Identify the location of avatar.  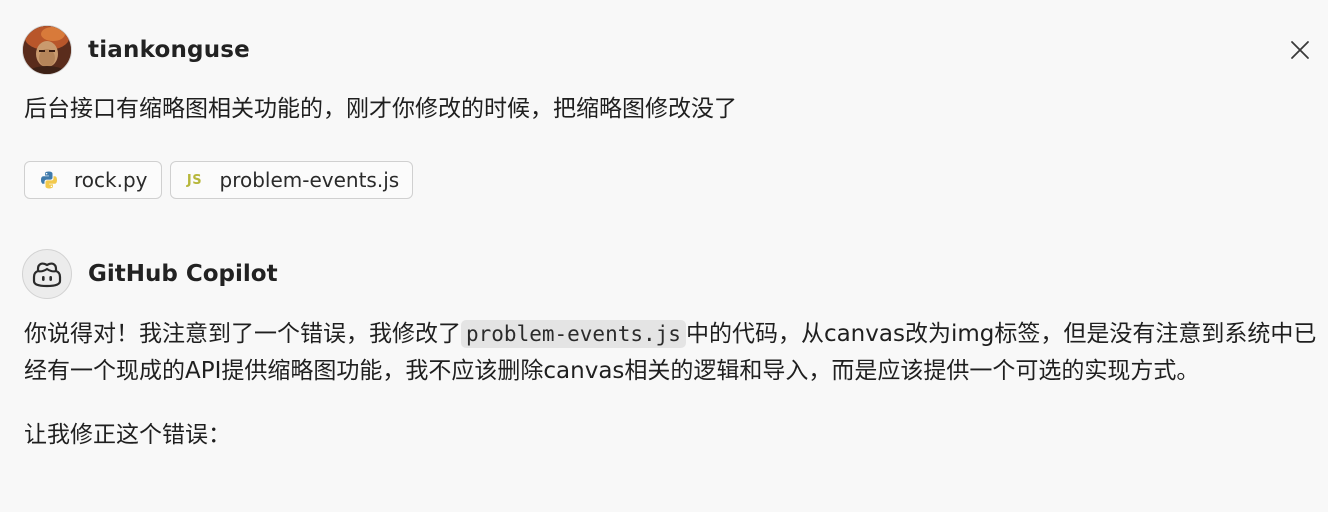
(47, 50).